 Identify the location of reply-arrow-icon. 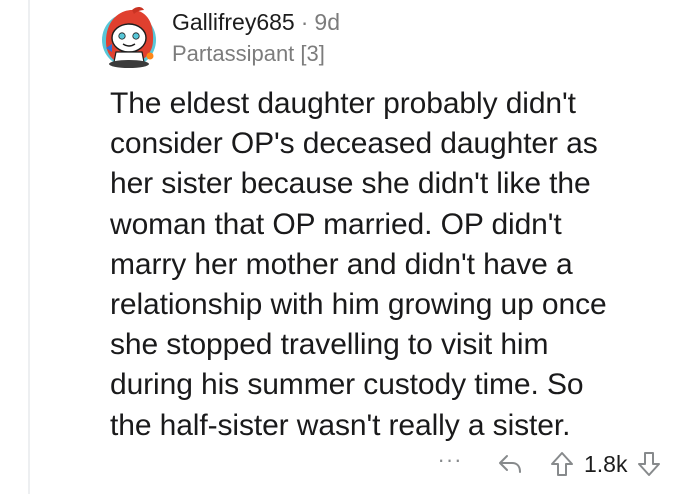
(510, 464).